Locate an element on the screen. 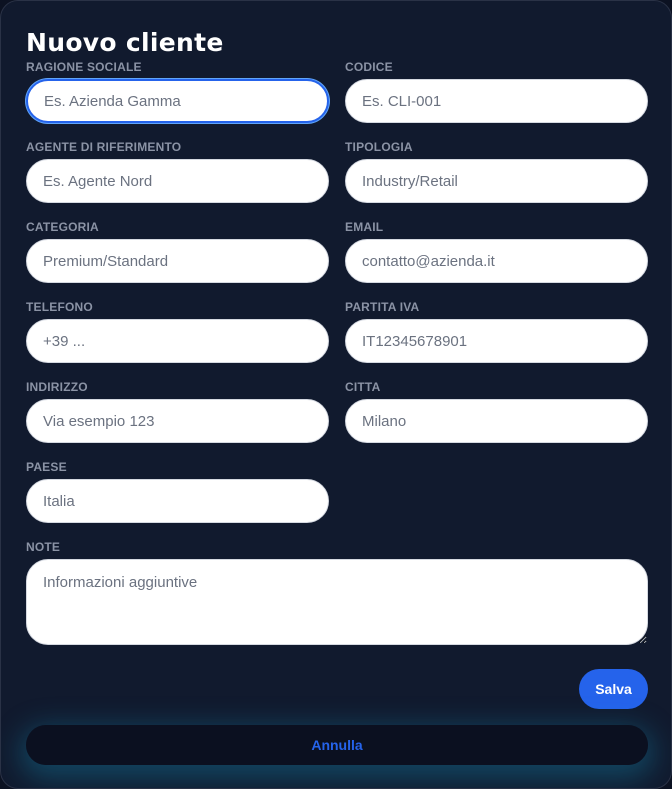 This screenshot has width=672, height=789. save-button: Salva is located at coordinates (613, 689).